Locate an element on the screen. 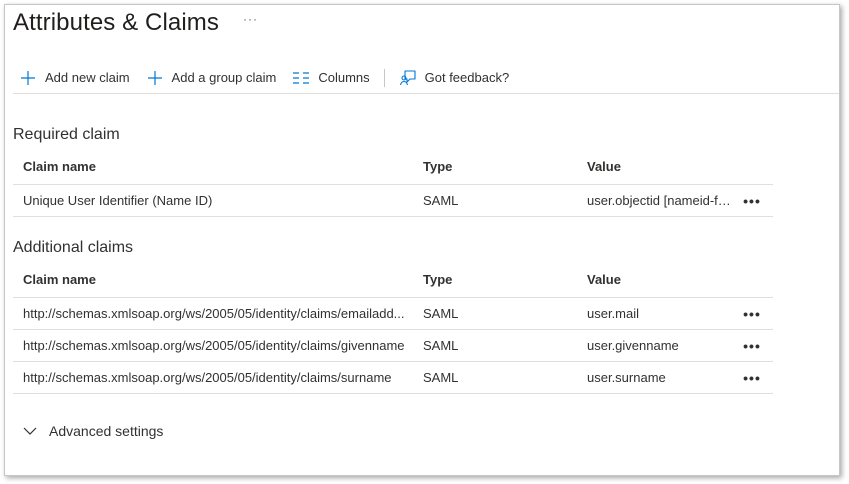 The width and height of the screenshot is (849, 484). claim-value-cell: user.mail is located at coordinates (613, 313).